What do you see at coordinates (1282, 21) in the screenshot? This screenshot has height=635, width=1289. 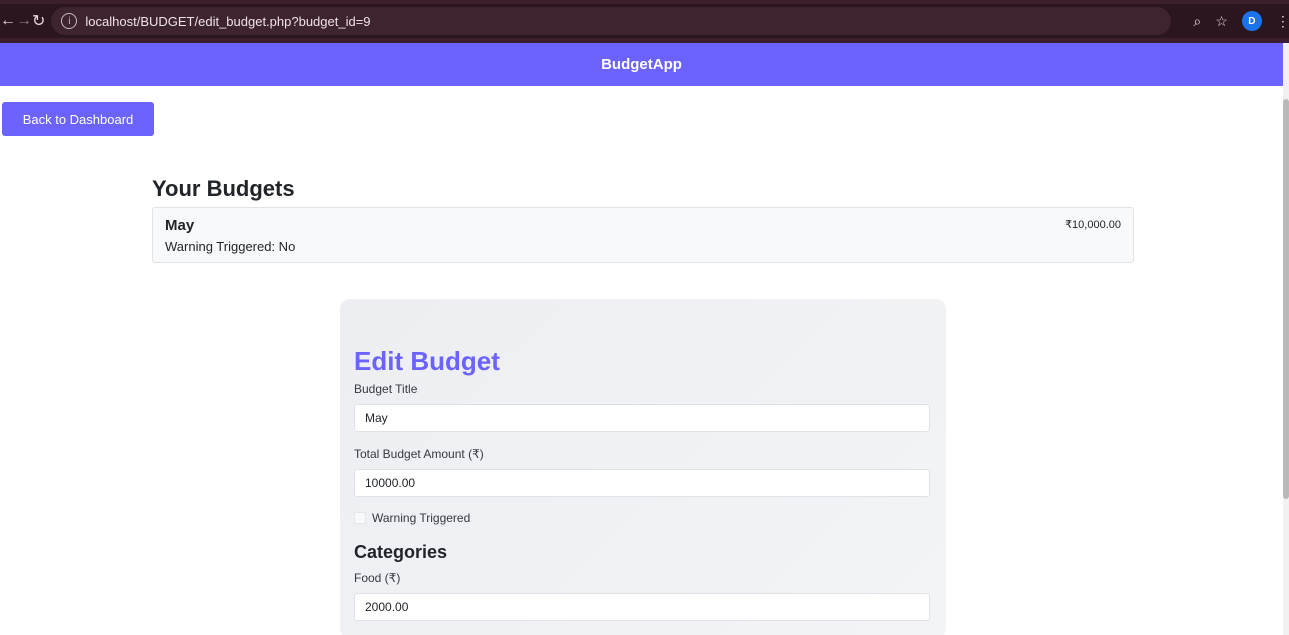 I see `menu-kebab-icon: ⋮` at bounding box center [1282, 21].